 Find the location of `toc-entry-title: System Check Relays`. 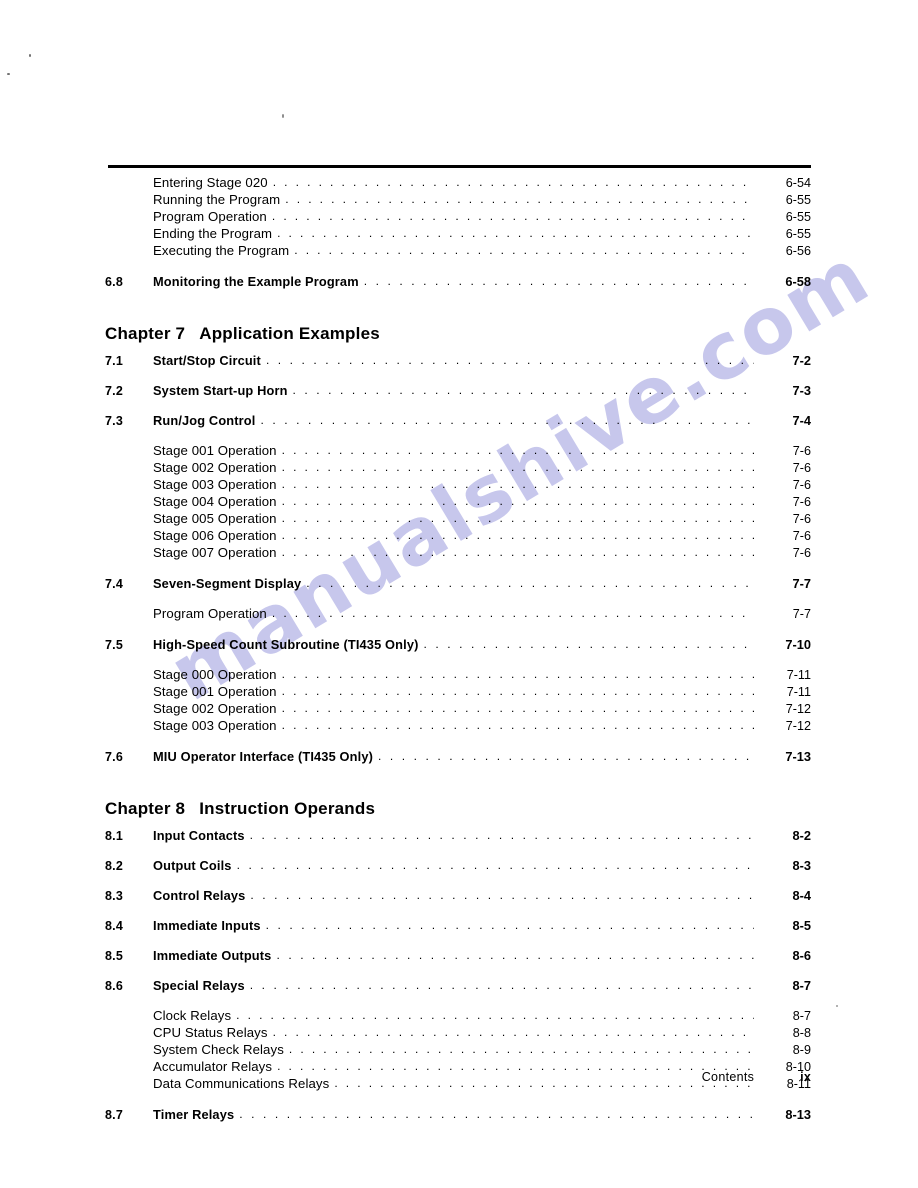

toc-entry-title: System Check Relays is located at coordinates (218, 1049).